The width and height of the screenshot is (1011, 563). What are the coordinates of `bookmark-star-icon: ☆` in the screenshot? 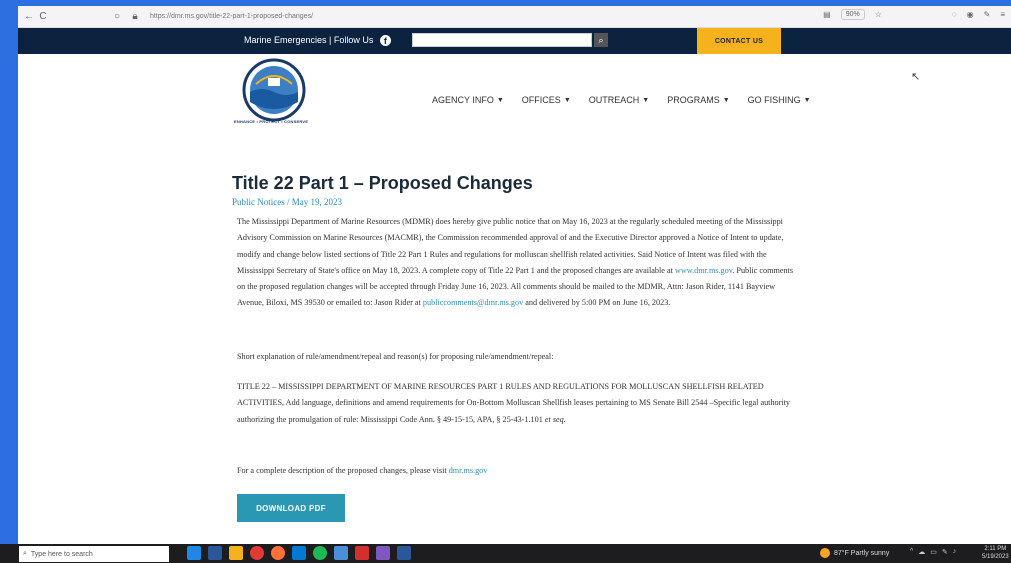 It's located at (878, 14).